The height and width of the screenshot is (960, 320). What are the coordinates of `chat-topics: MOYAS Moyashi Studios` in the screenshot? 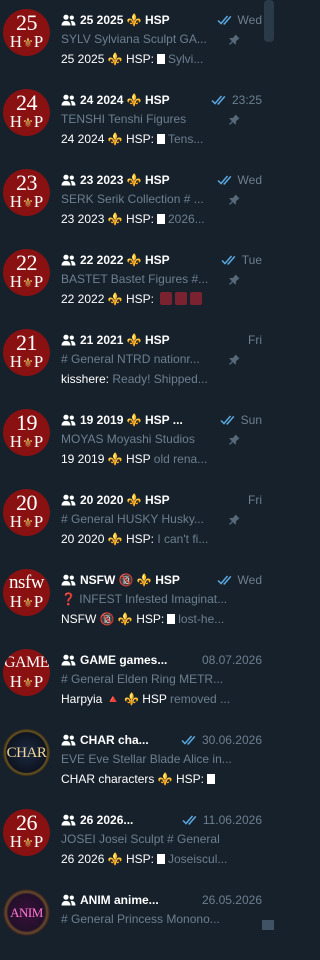 It's located at (128, 439).